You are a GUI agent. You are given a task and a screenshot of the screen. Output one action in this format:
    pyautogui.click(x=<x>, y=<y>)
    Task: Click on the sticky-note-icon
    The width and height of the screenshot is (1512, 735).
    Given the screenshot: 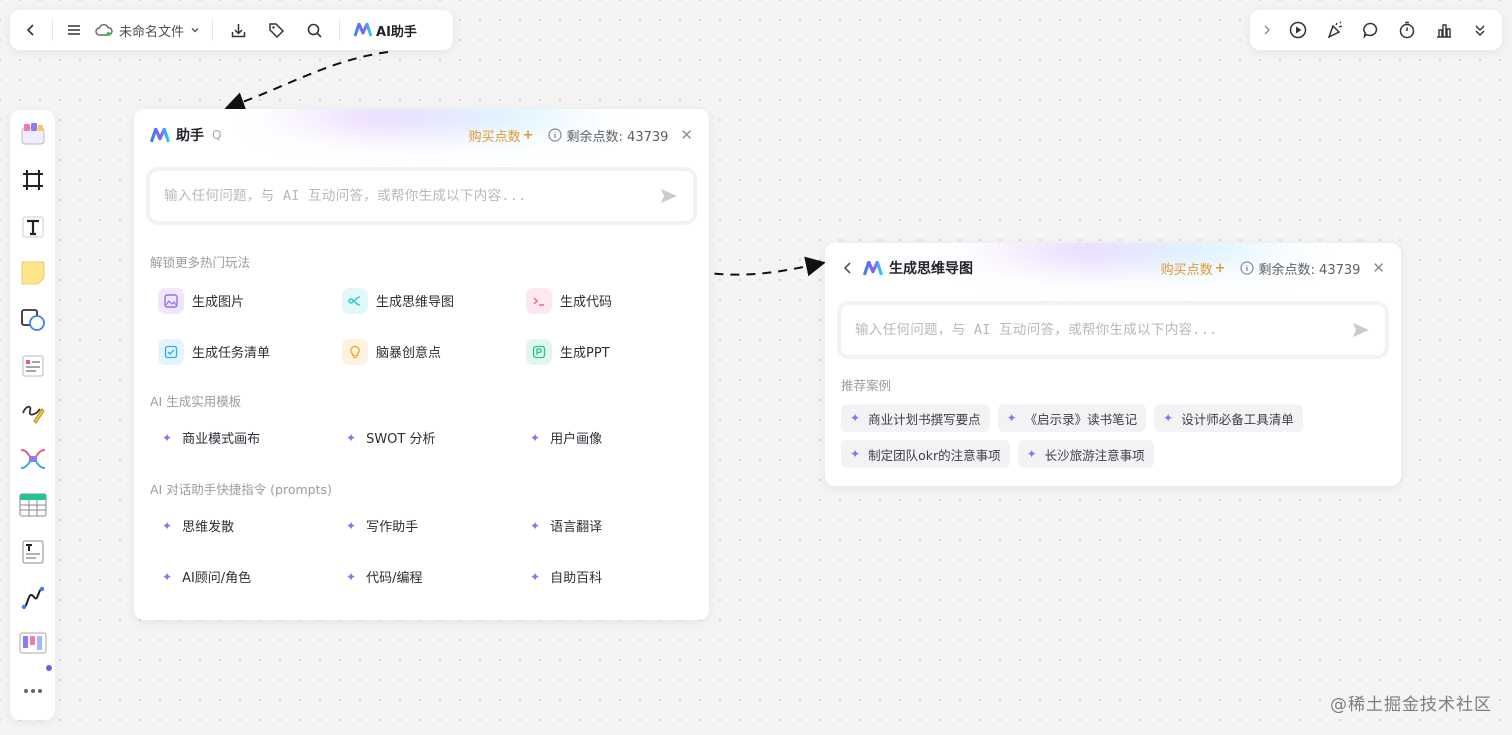 What is the action you would take?
    pyautogui.click(x=32, y=273)
    